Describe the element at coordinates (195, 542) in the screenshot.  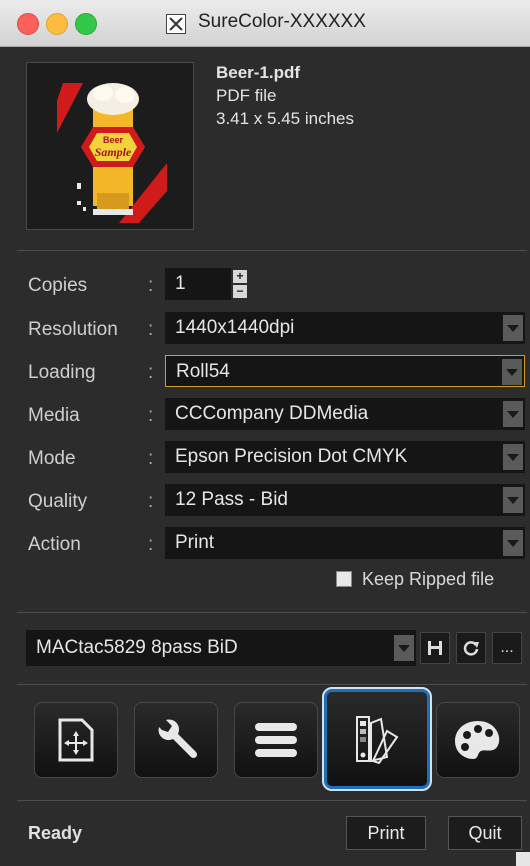
I see `action-value: Print` at that location.